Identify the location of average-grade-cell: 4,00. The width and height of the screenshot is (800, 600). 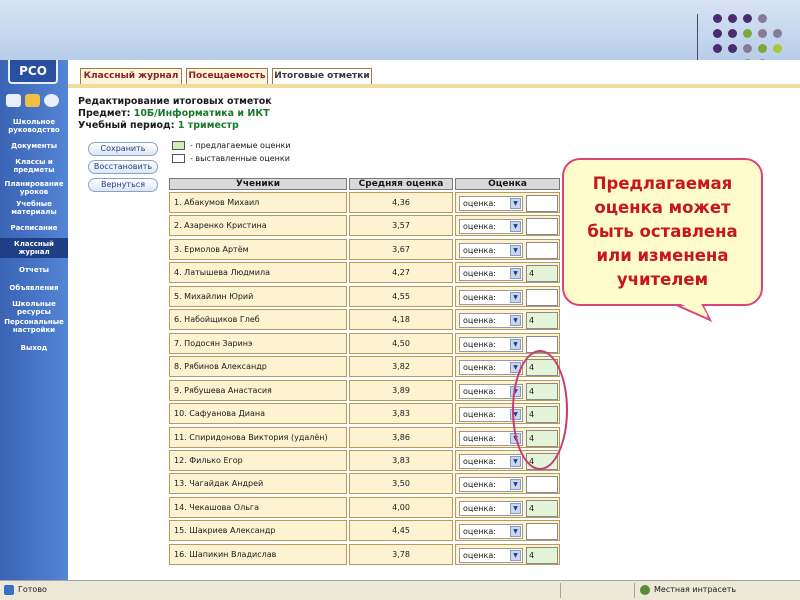
(401, 507).